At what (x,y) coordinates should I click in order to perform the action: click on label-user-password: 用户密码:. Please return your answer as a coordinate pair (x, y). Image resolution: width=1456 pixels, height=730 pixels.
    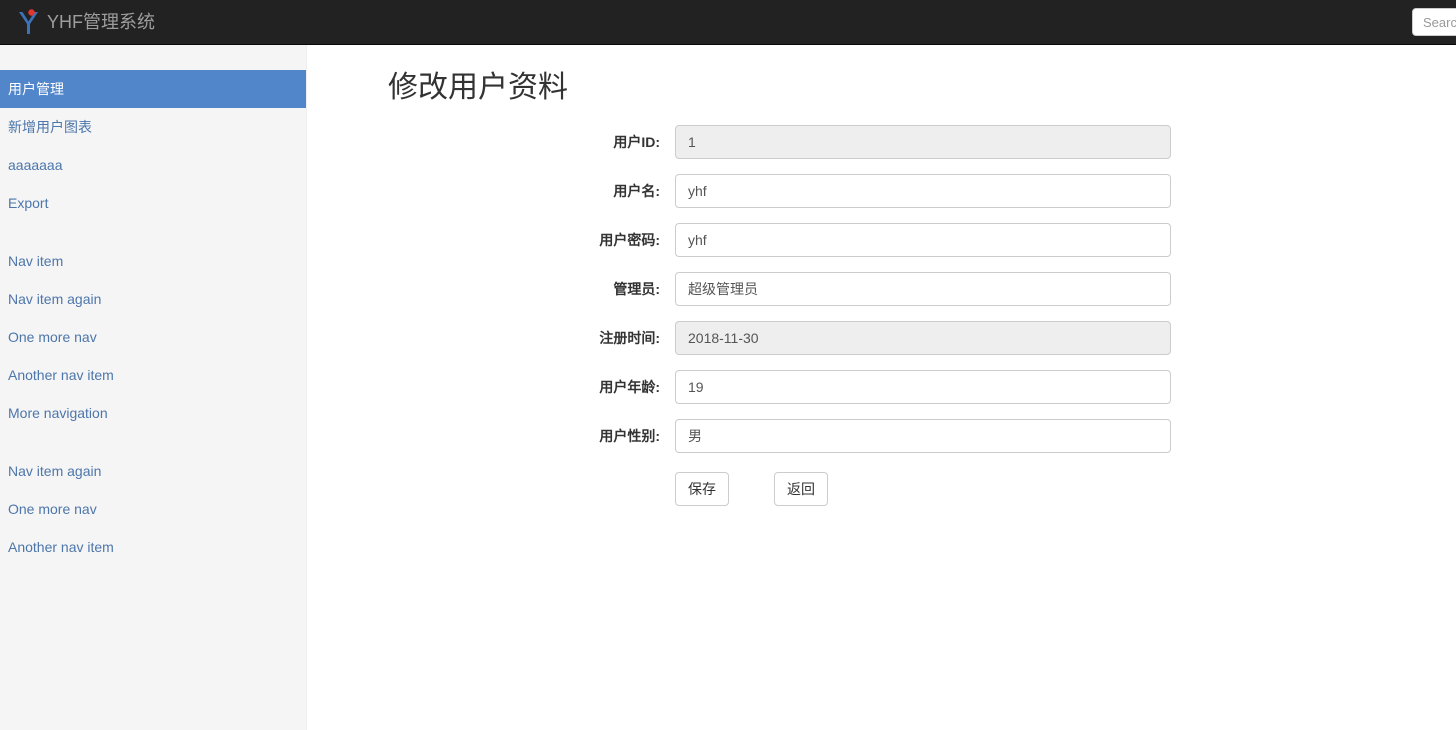
    Looking at the image, I should click on (629, 240).